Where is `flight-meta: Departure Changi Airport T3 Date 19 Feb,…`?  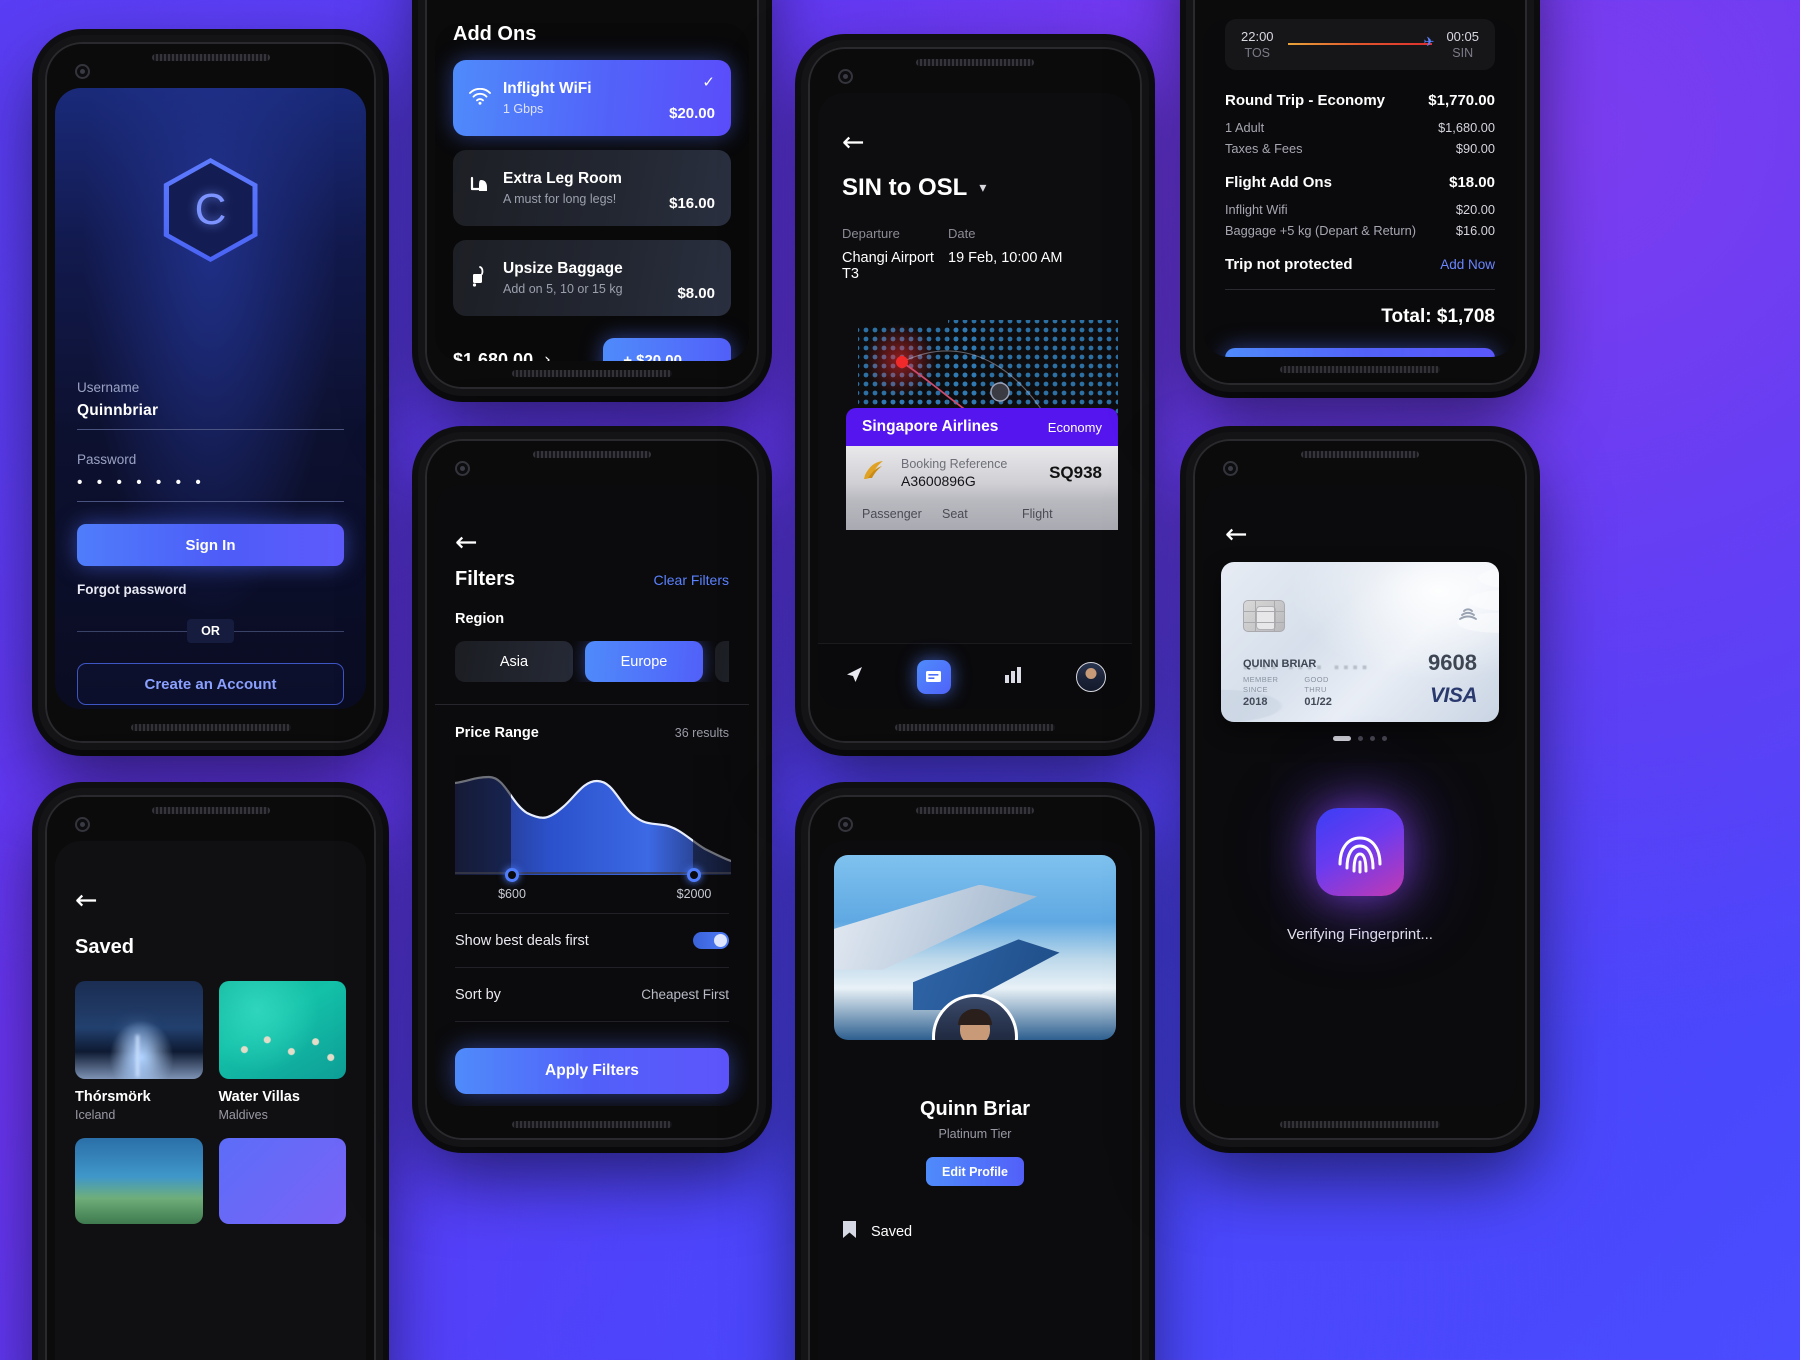
flight-meta: Departure Changi Airport T3 Date 19 Feb,… is located at coordinates (975, 254).